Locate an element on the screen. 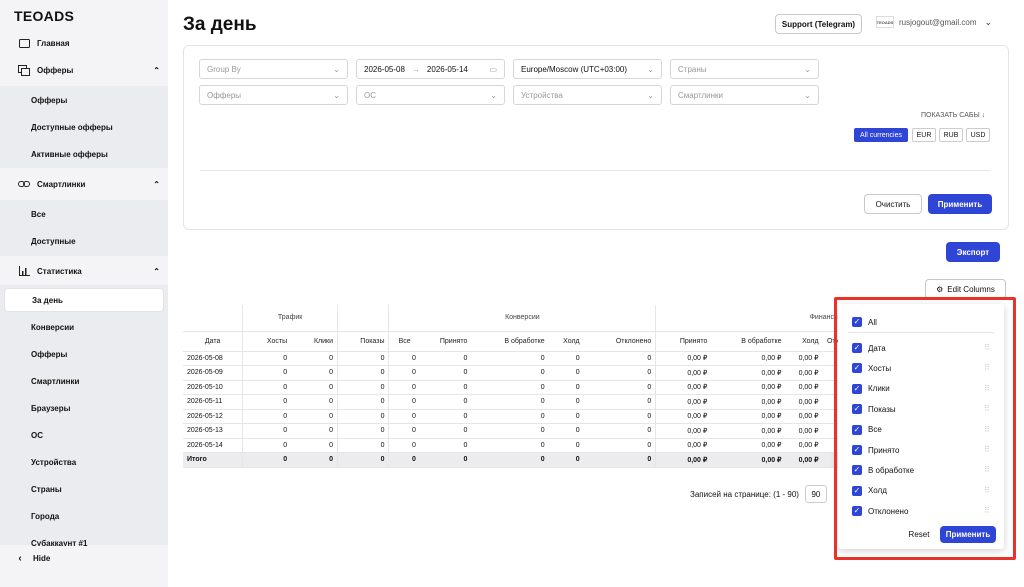  clear-button: Очистить is located at coordinates (893, 204).